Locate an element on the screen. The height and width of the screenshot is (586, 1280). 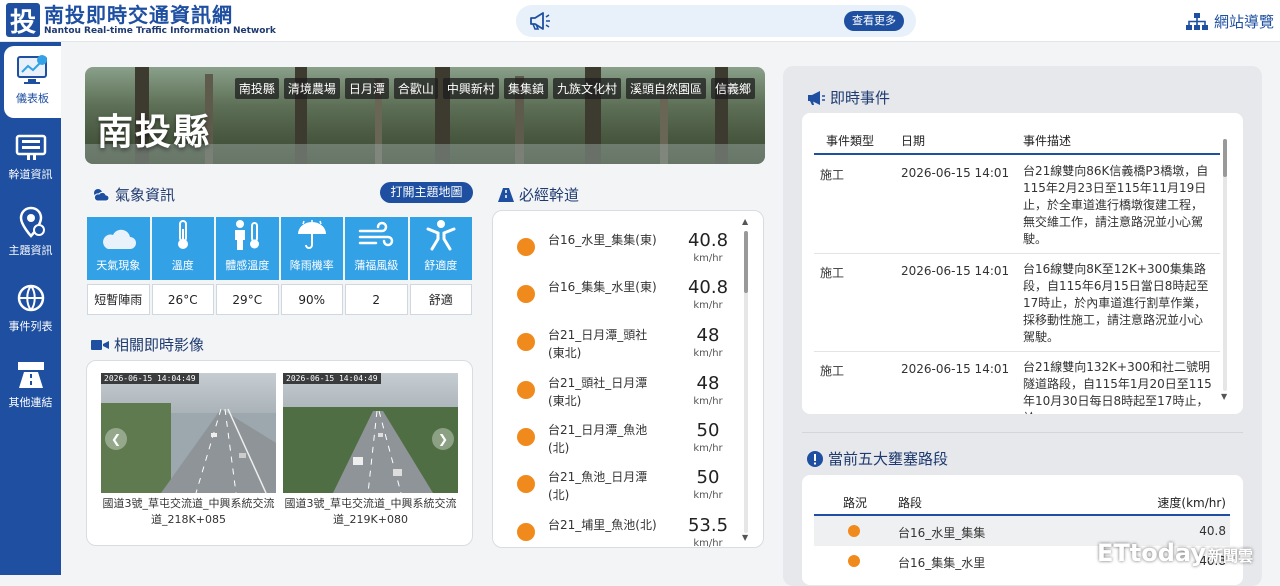
road-name: 台21_日月潭_魚池(北) is located at coordinates (598, 439).